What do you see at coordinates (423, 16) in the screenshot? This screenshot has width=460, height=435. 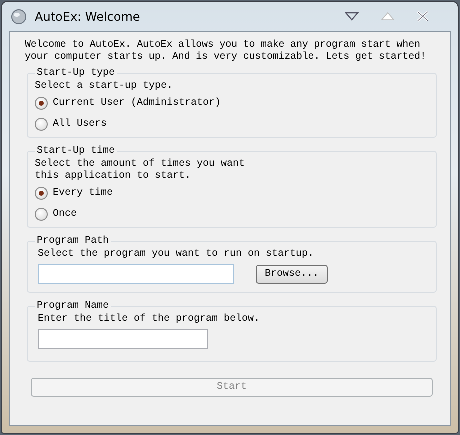 I see `close-icon` at bounding box center [423, 16].